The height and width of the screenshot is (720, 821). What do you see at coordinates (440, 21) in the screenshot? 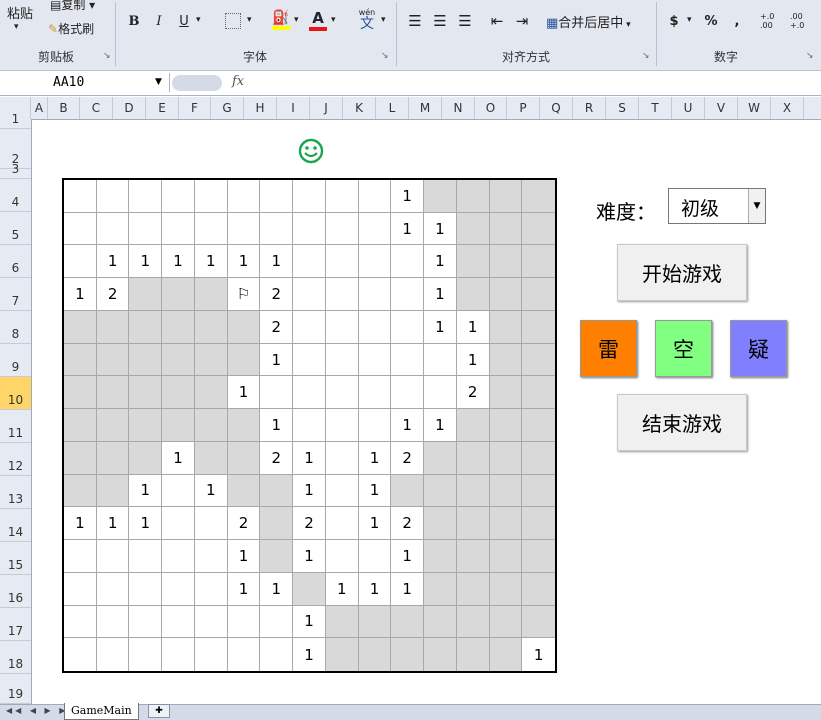
I see `align-center-button: ☰` at bounding box center [440, 21].